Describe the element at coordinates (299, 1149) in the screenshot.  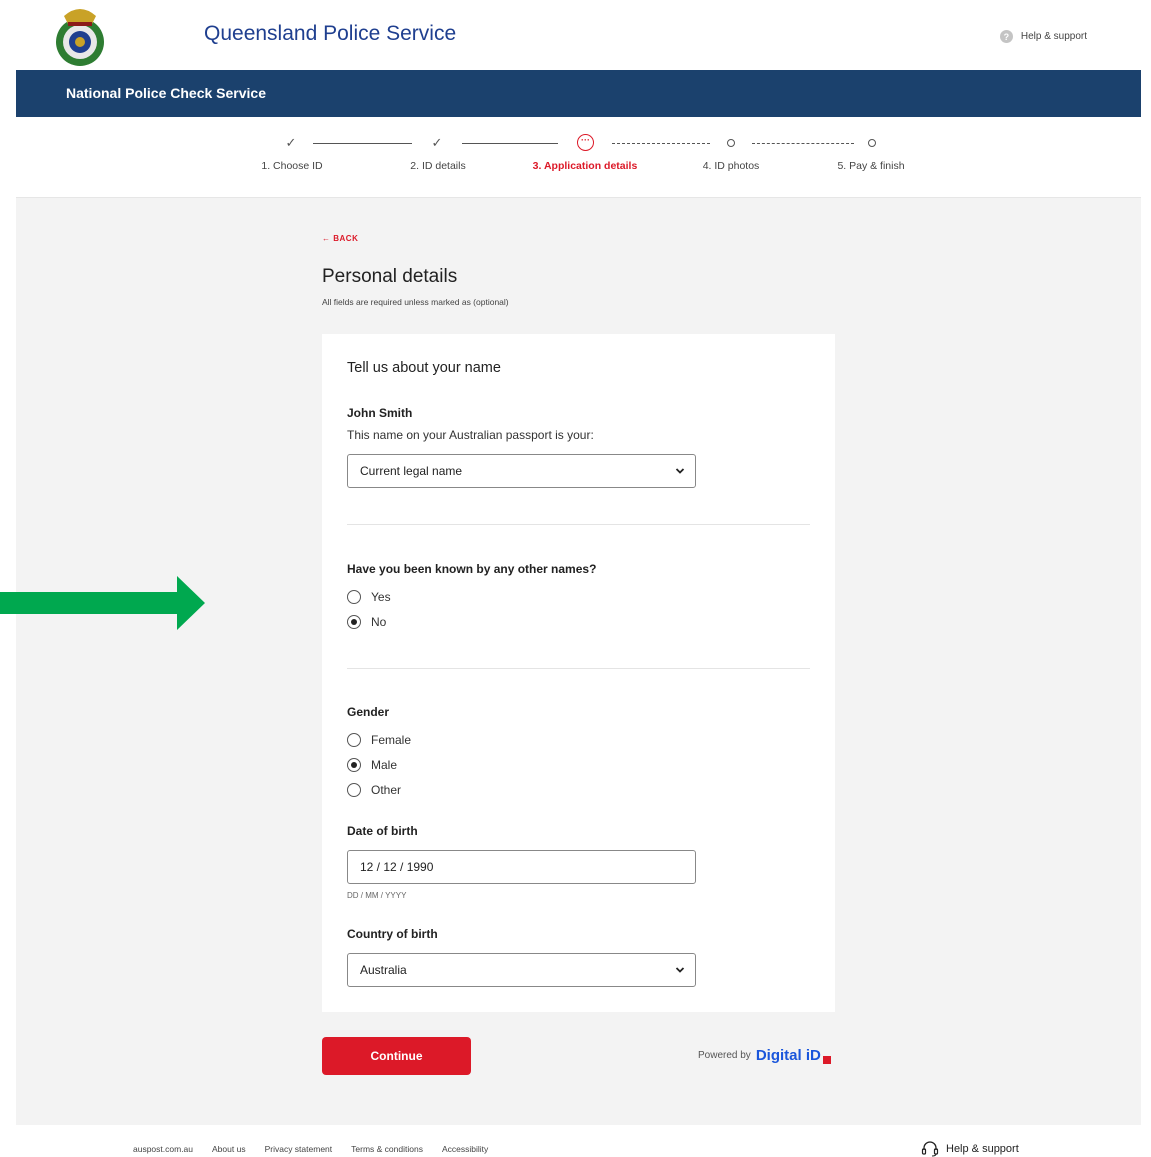
I see `footer-link-privacy: Privacy statement` at that location.